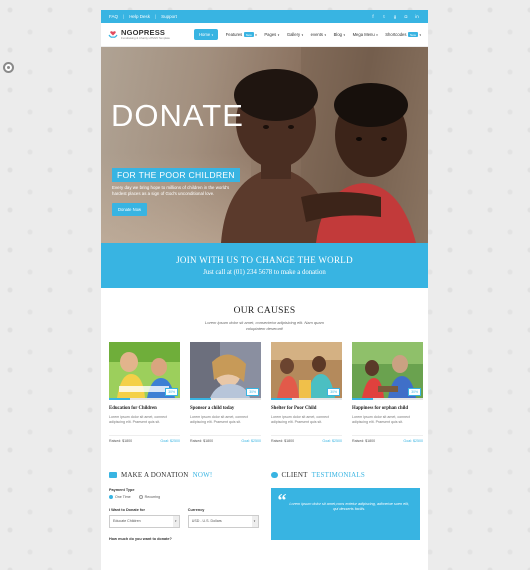  What do you see at coordinates (127, 509) in the screenshot?
I see `donate-for-label: I Want to Donate for` at bounding box center [127, 509].